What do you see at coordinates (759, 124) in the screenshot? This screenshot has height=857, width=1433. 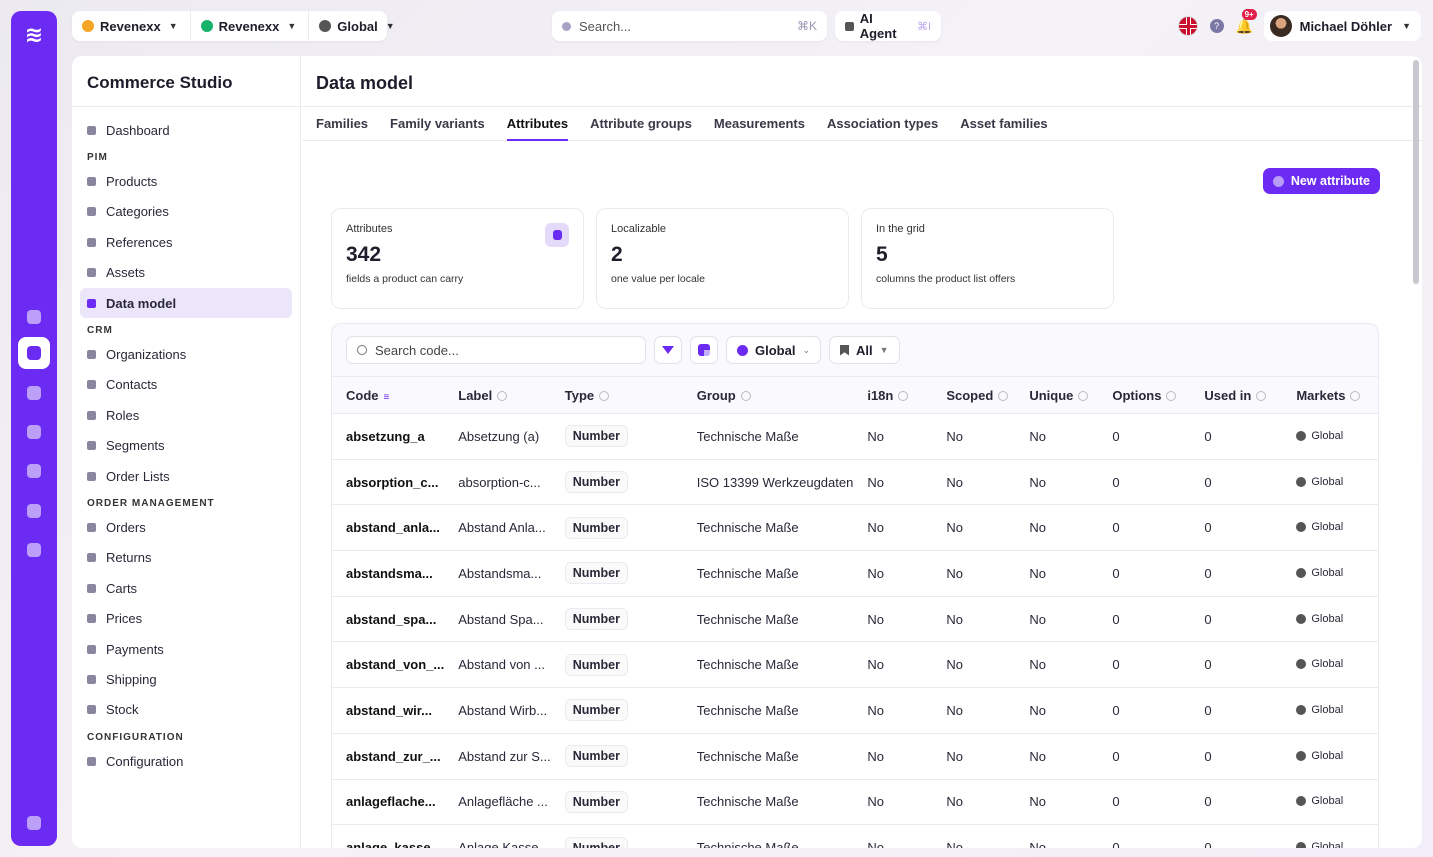 I see `tab-measurements: Measurements` at bounding box center [759, 124].